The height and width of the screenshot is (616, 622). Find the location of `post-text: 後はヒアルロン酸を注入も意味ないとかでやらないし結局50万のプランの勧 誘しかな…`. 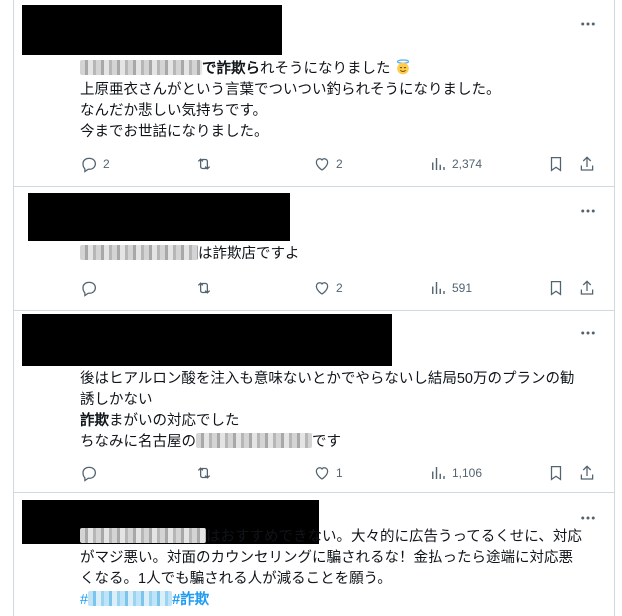

post-text: 後はヒアルロン酸を注入も意味ないとかでやらないし結局50万のプランの勧 誘しかな… is located at coordinates (341, 411).